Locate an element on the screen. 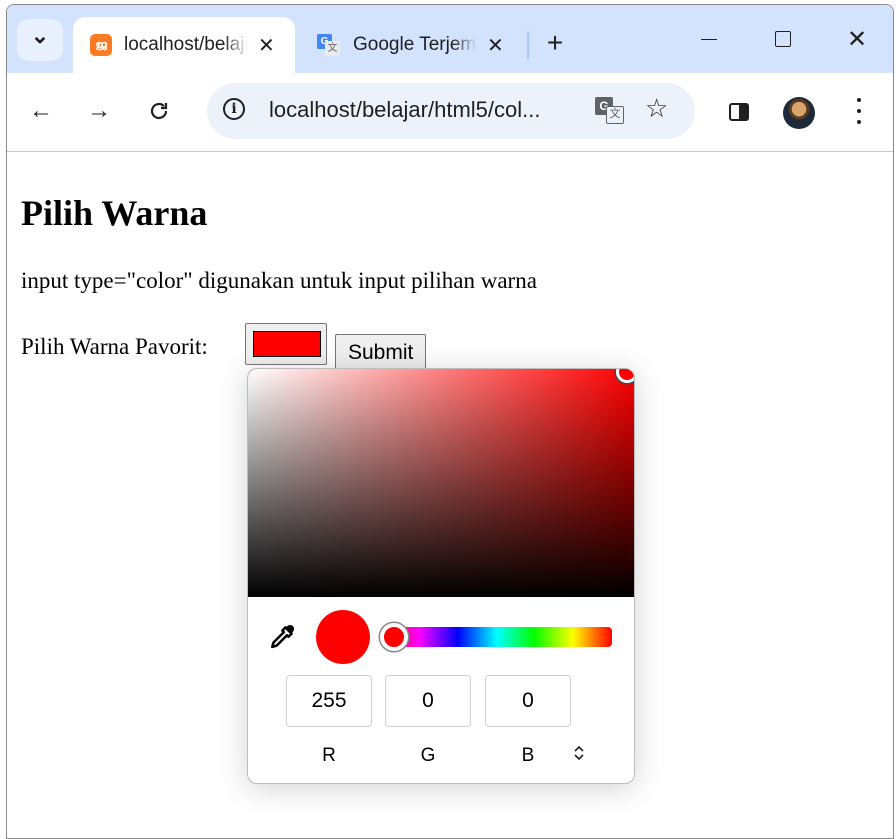 Image resolution: width=896 pixels, height=839 pixels. xampp-icon: ജ is located at coordinates (101, 45).